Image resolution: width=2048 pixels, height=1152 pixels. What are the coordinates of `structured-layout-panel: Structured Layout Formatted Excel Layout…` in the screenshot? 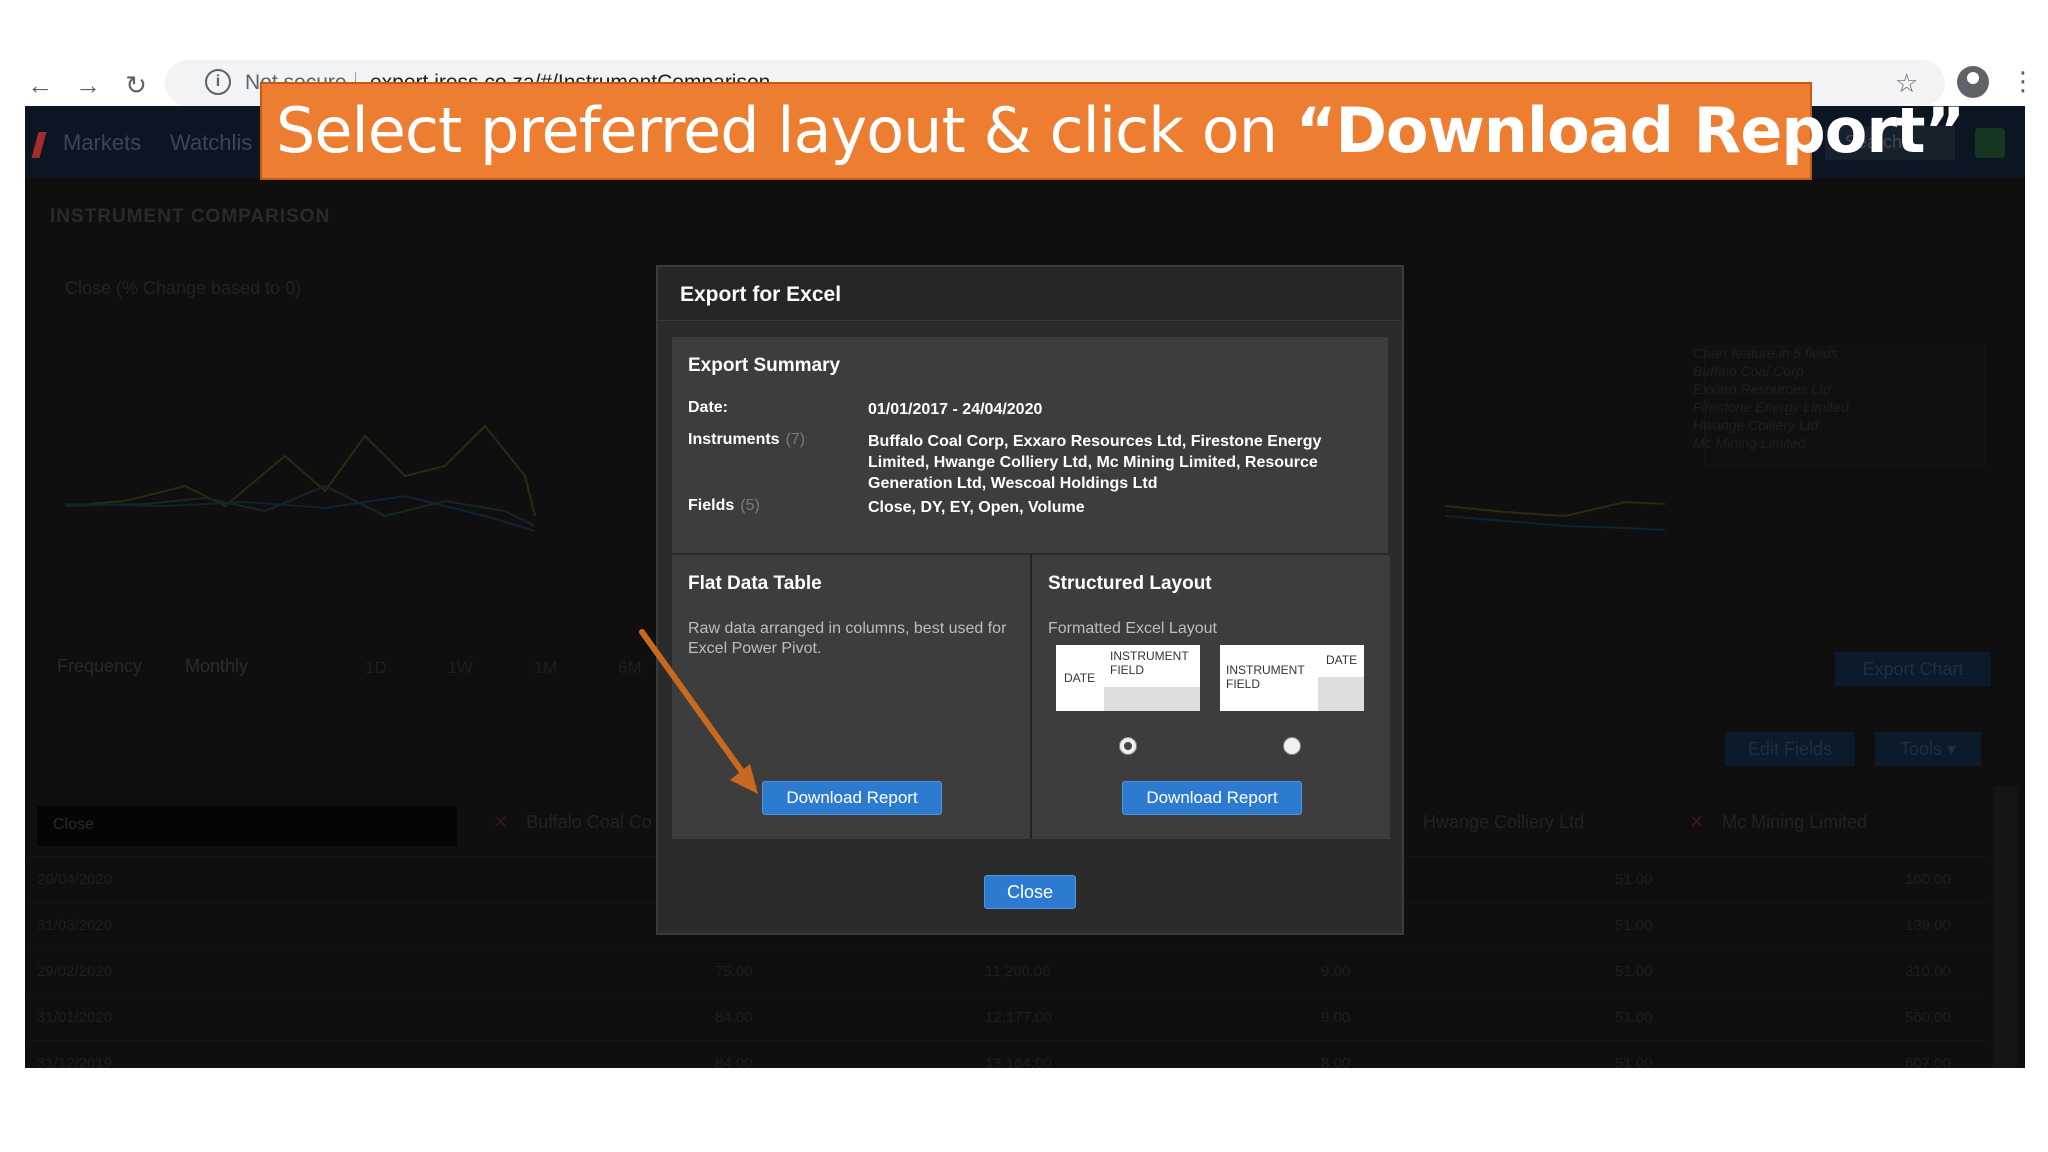 It's located at (1211, 697).